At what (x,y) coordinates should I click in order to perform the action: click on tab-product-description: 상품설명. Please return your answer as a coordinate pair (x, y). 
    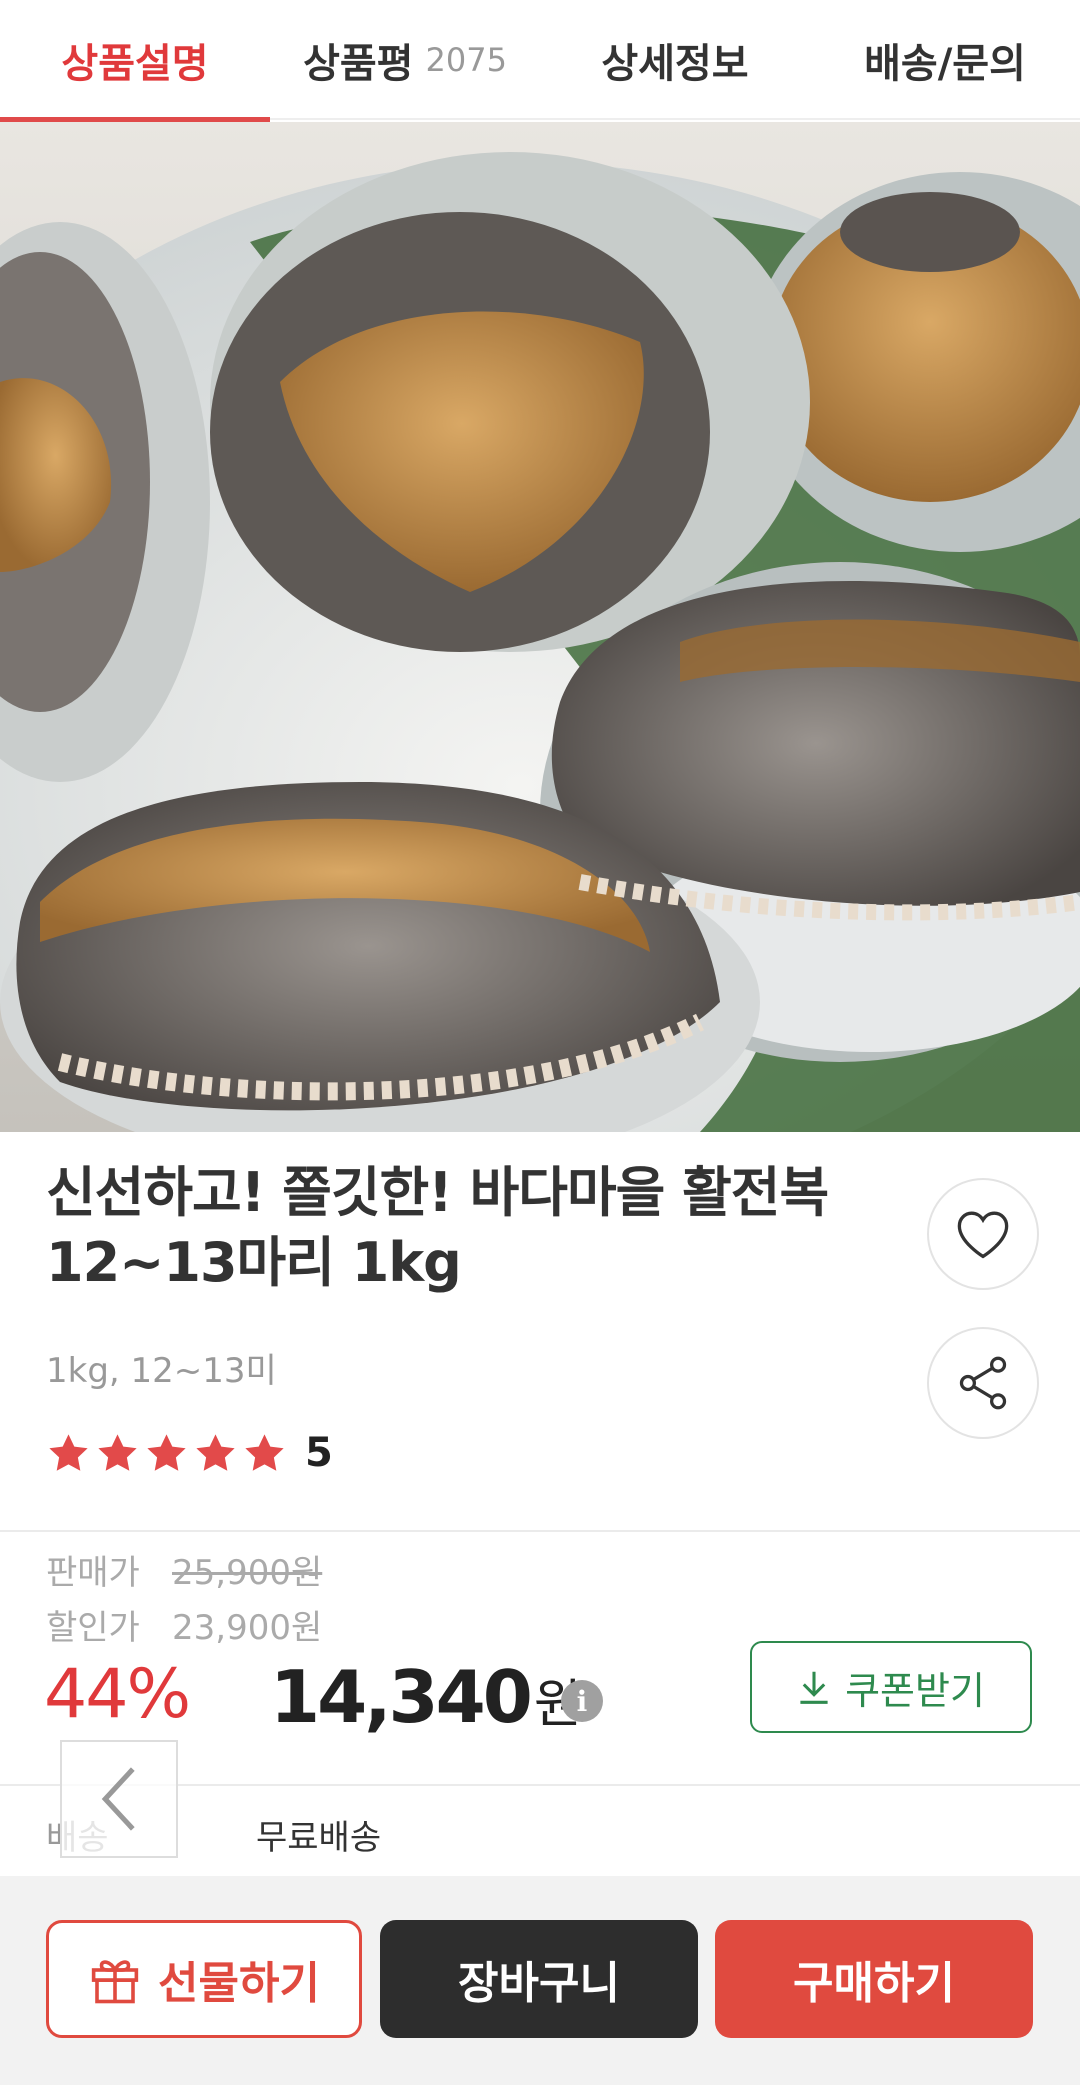
    Looking at the image, I should click on (135, 60).